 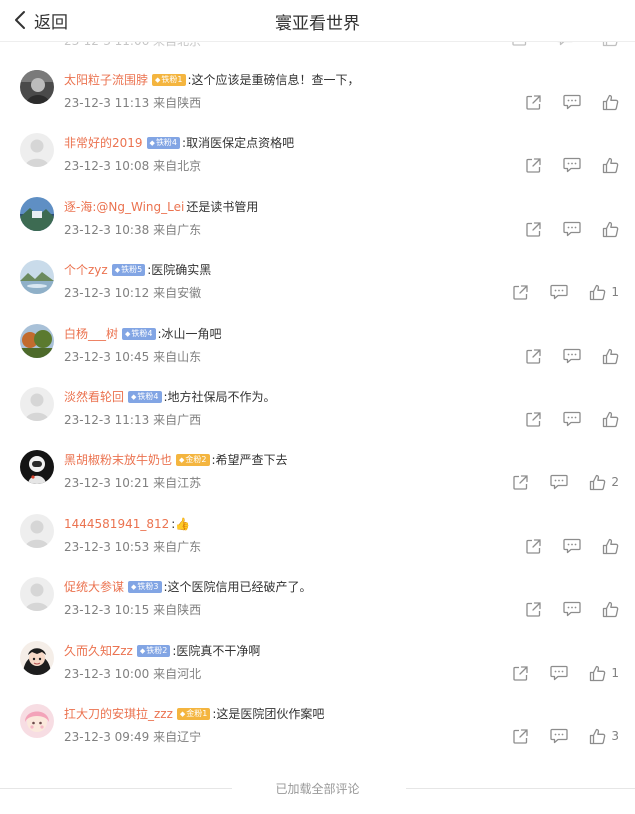 I want to click on comment-time: 23-12-3 10:15, so click(x=107, y=610).